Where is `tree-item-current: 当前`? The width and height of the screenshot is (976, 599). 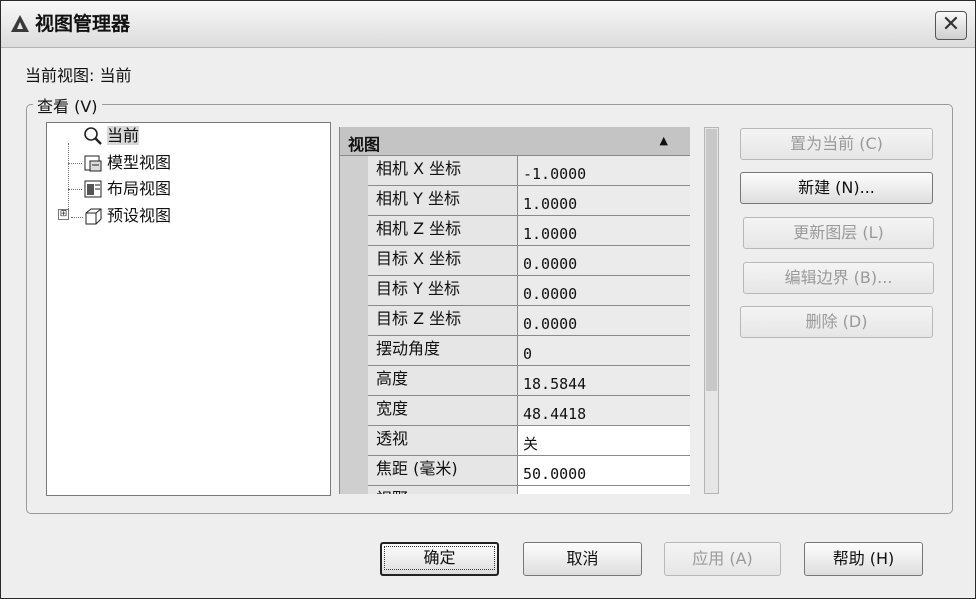
tree-item-current: 当前 is located at coordinates (111, 136).